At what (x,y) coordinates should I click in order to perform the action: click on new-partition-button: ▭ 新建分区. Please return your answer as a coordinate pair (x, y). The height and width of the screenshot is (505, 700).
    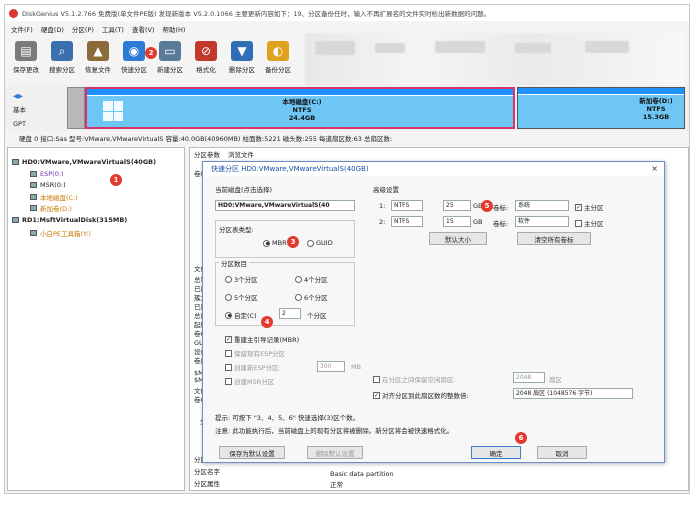
    Looking at the image, I should click on (170, 59).